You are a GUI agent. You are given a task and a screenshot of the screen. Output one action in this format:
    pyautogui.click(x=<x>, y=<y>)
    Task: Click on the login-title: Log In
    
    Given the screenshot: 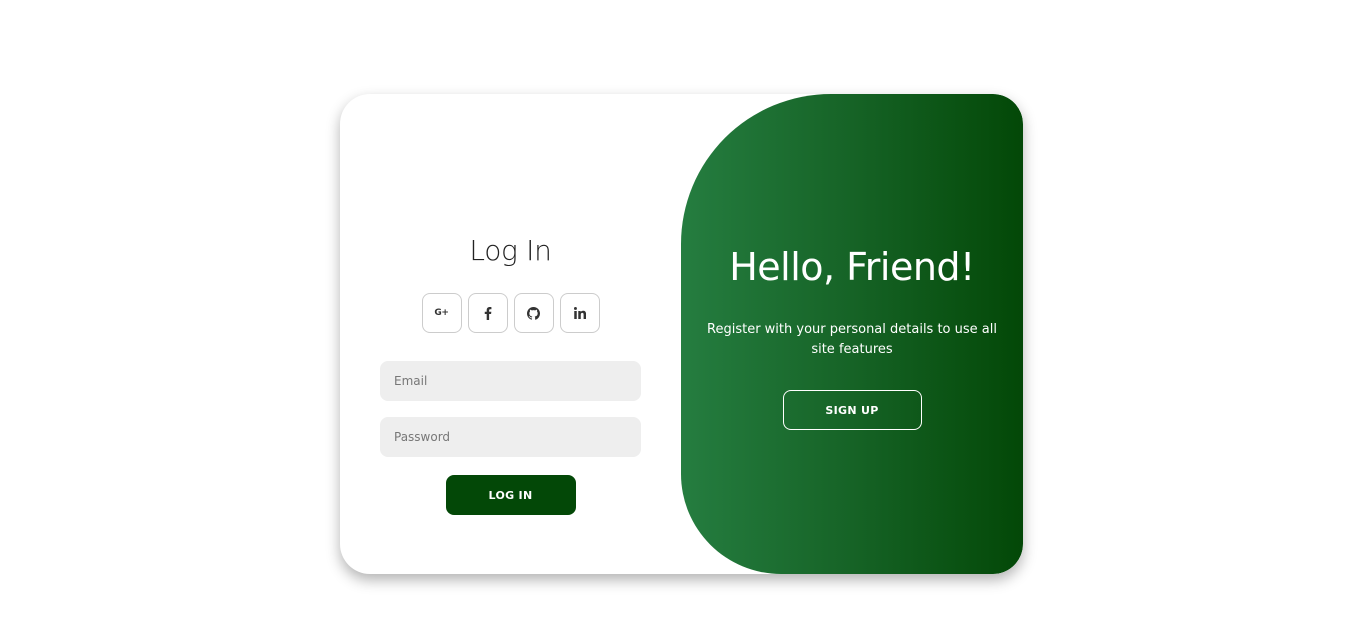 What is the action you would take?
    pyautogui.click(x=510, y=250)
    